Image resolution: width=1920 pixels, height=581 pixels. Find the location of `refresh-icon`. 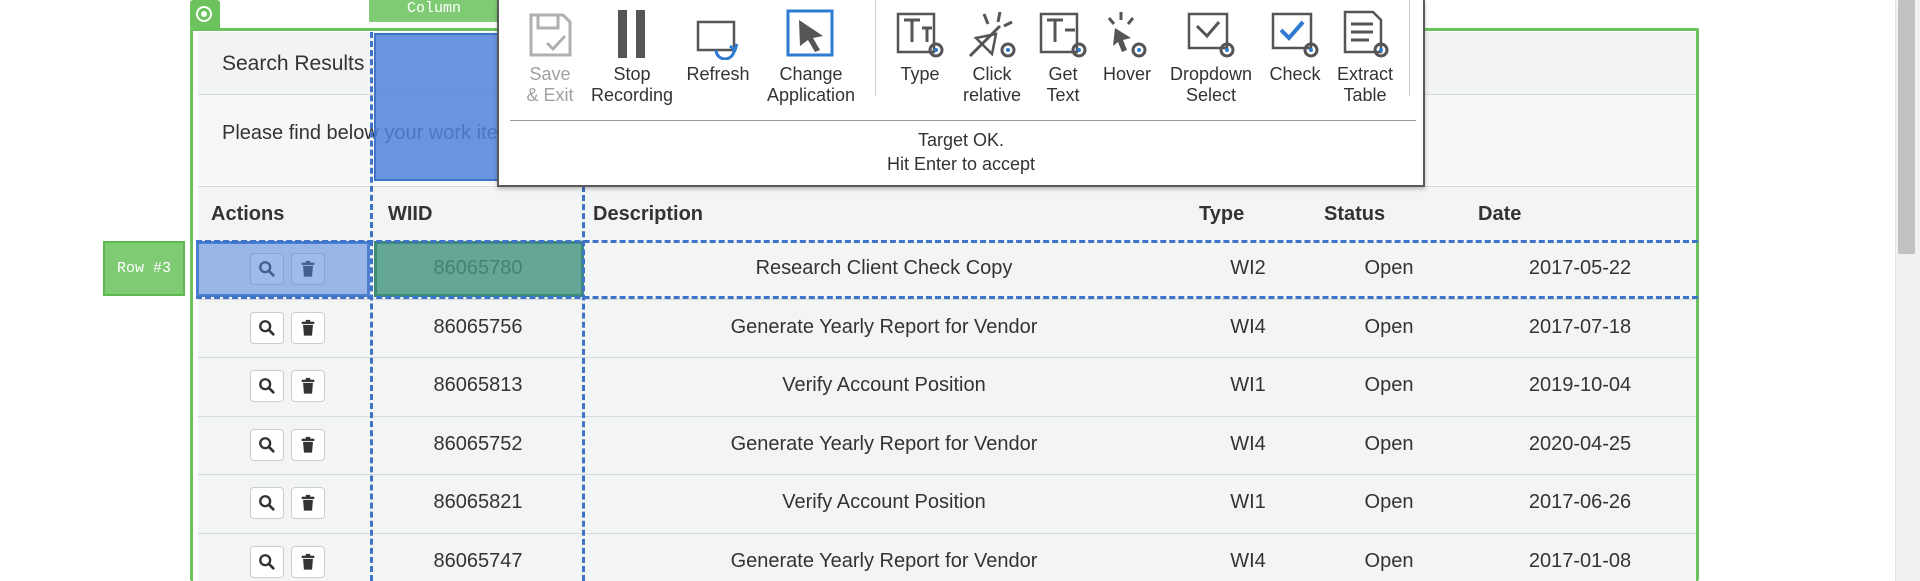

refresh-icon is located at coordinates (718, 30).